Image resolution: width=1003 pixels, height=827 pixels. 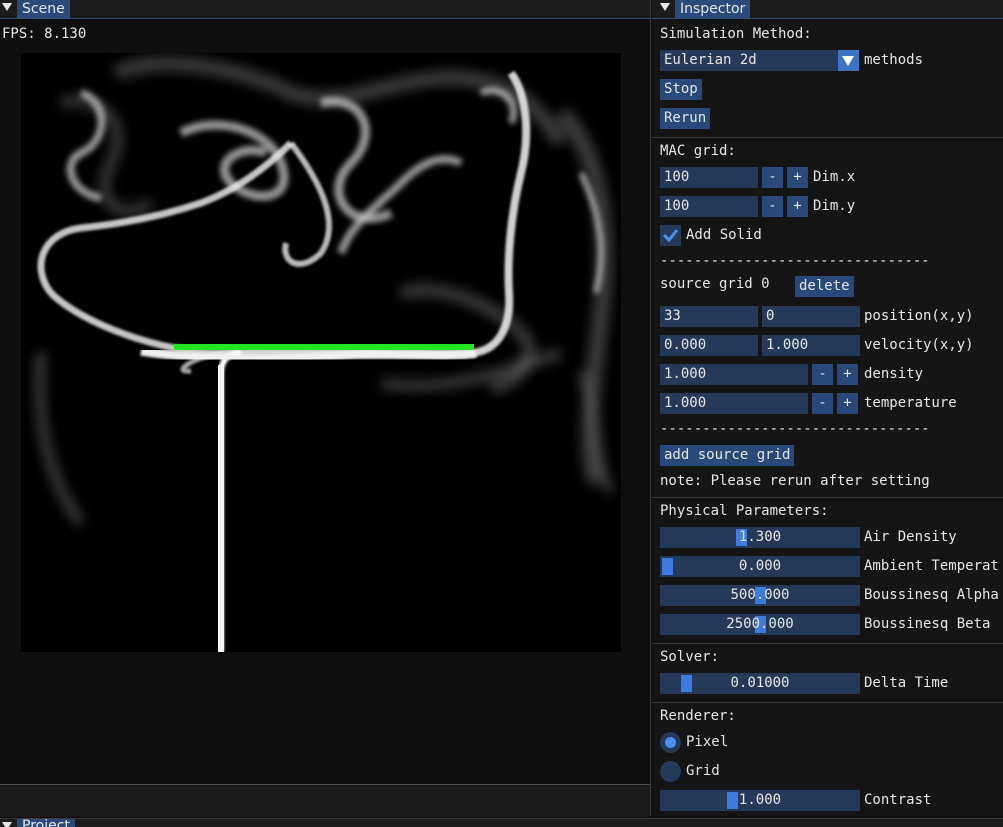 What do you see at coordinates (734, 374) in the screenshot?
I see `density-input: 1.000` at bounding box center [734, 374].